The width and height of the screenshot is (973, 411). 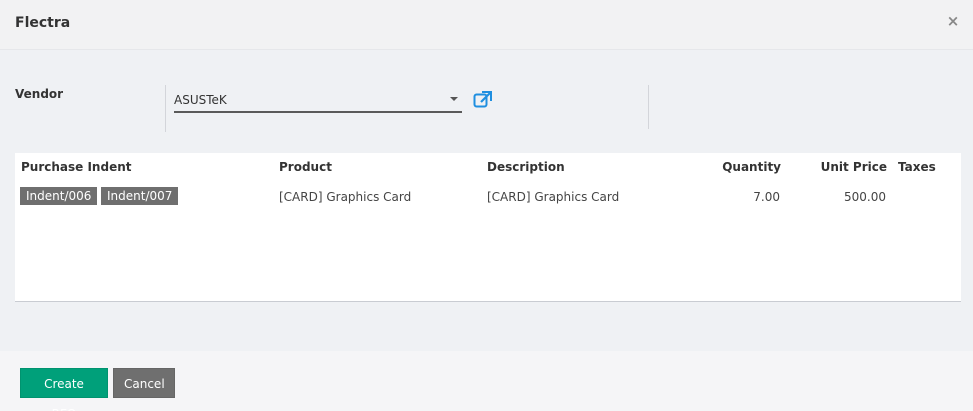 I want to click on vendor-value: ASUSTeK, so click(x=200, y=100).